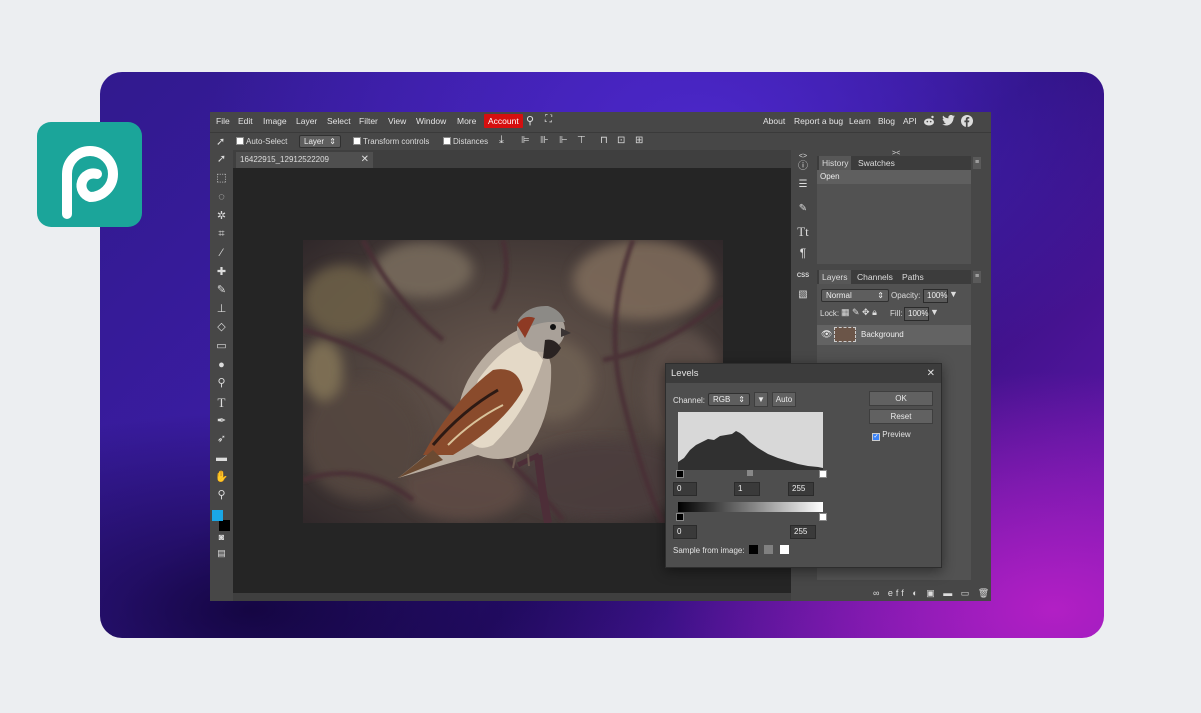 Image resolution: width=1201 pixels, height=713 pixels. I want to click on menu-file: File, so click(223, 121).